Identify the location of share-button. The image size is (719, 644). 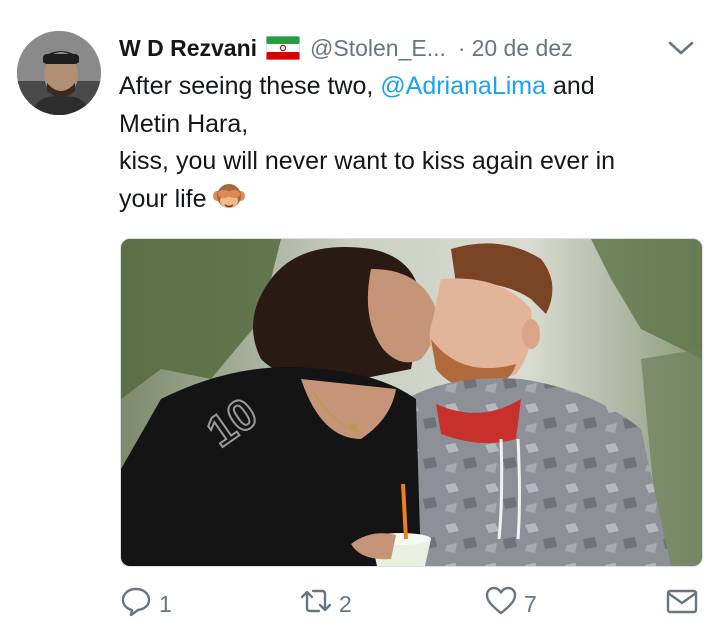
(682, 604).